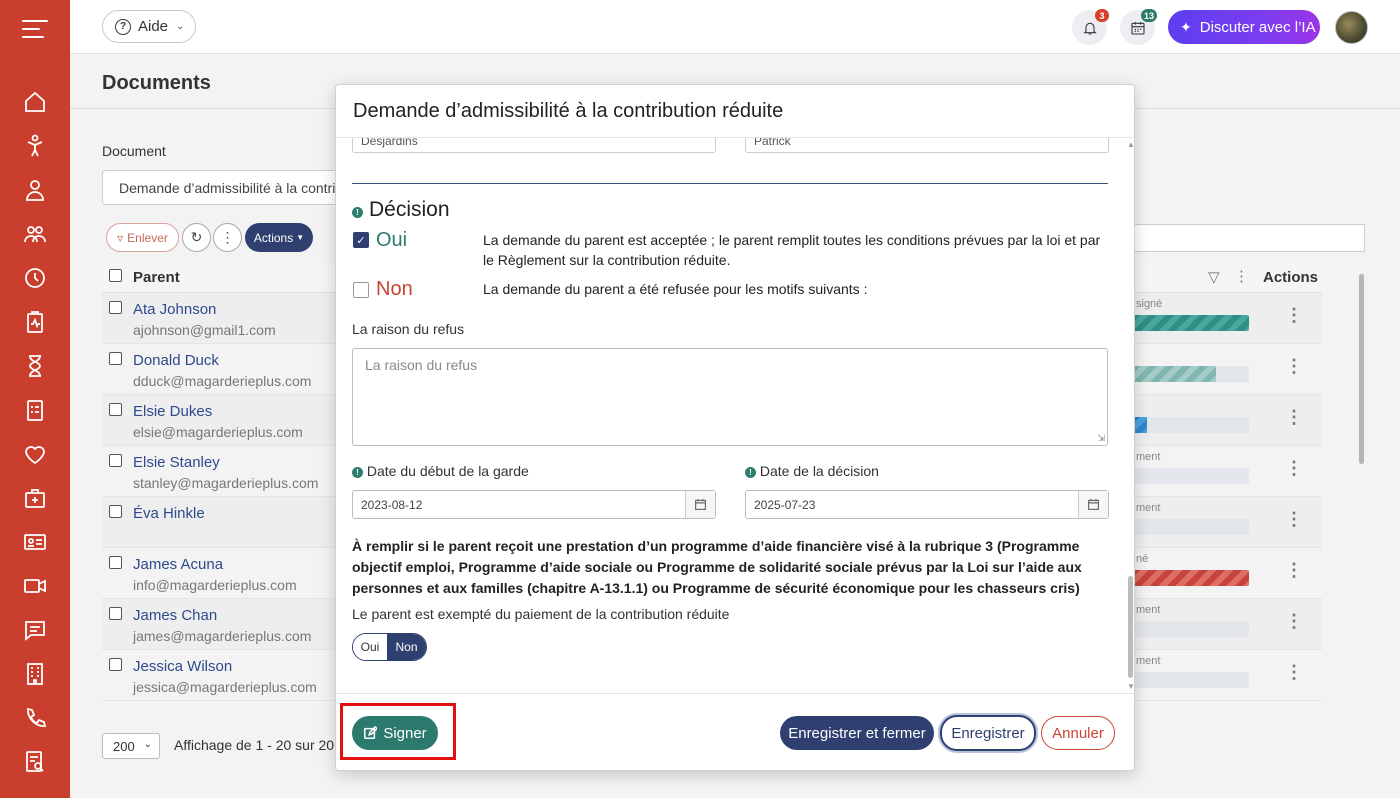 The height and width of the screenshot is (798, 1400). Describe the element at coordinates (35, 322) in the screenshot. I see `health-clipboard-icon` at that location.